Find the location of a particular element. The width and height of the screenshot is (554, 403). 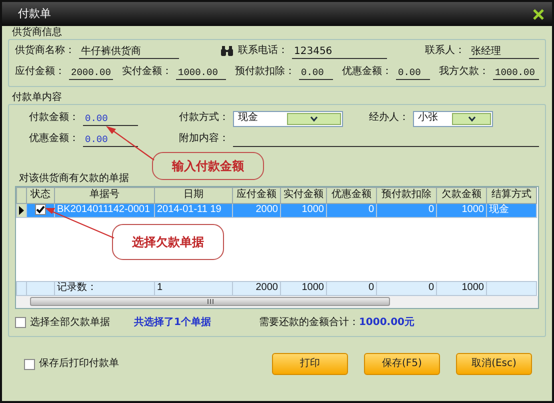

field-label: 应付金额： is located at coordinates (40, 72).